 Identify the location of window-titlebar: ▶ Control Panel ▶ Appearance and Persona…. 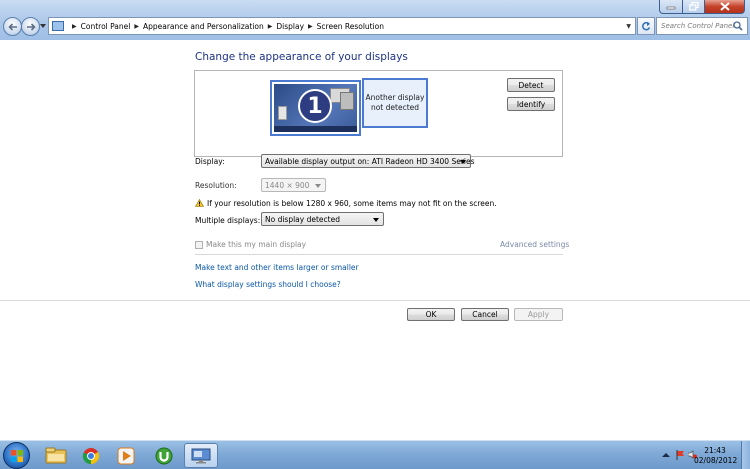
(375, 20).